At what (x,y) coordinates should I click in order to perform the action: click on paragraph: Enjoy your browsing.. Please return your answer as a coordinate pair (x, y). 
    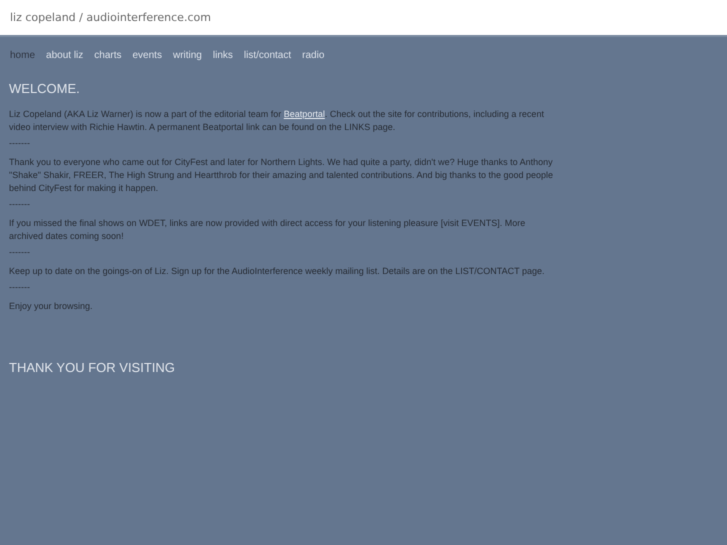
    Looking at the image, I should click on (51, 306).